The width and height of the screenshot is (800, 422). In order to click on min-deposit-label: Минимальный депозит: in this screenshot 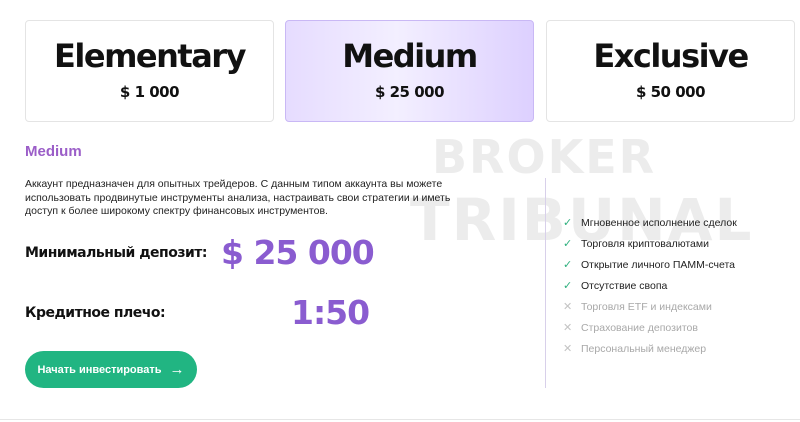, I will do `click(116, 253)`.